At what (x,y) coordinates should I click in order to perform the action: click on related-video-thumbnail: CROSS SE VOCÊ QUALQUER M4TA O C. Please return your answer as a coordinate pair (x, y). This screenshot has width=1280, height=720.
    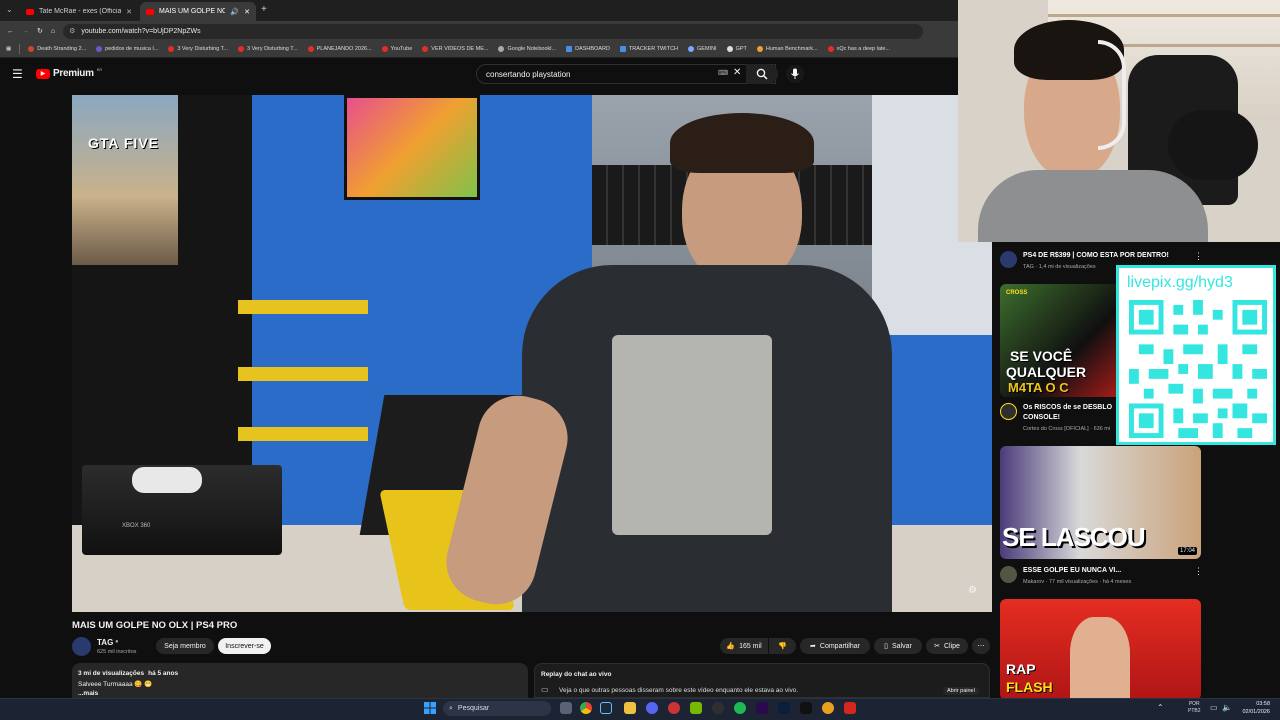
    Looking at the image, I should click on (1062, 340).